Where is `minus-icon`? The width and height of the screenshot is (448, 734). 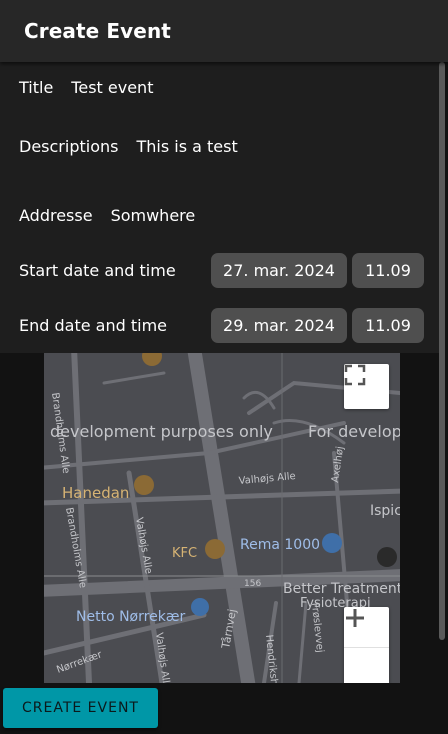
minus-icon is located at coordinates (355, 618).